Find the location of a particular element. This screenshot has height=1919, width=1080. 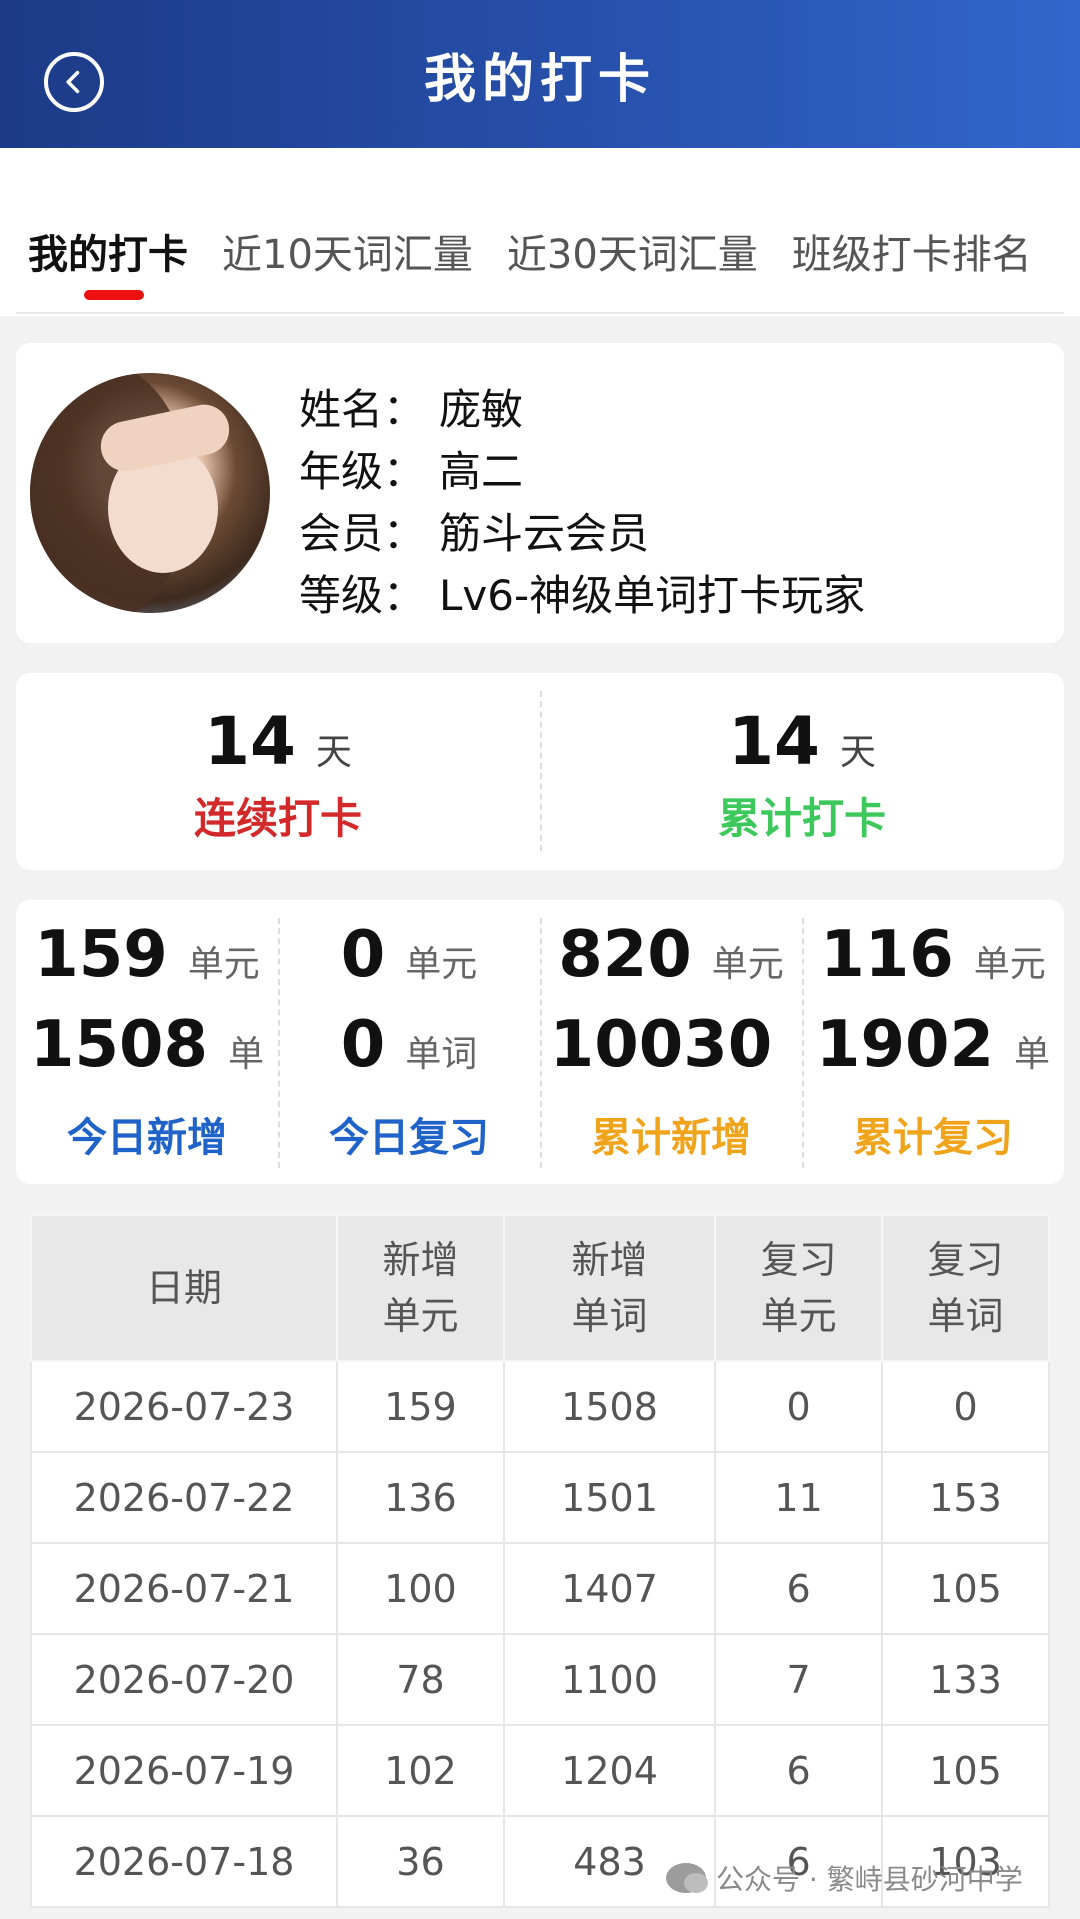

back-button is located at coordinates (74, 82).